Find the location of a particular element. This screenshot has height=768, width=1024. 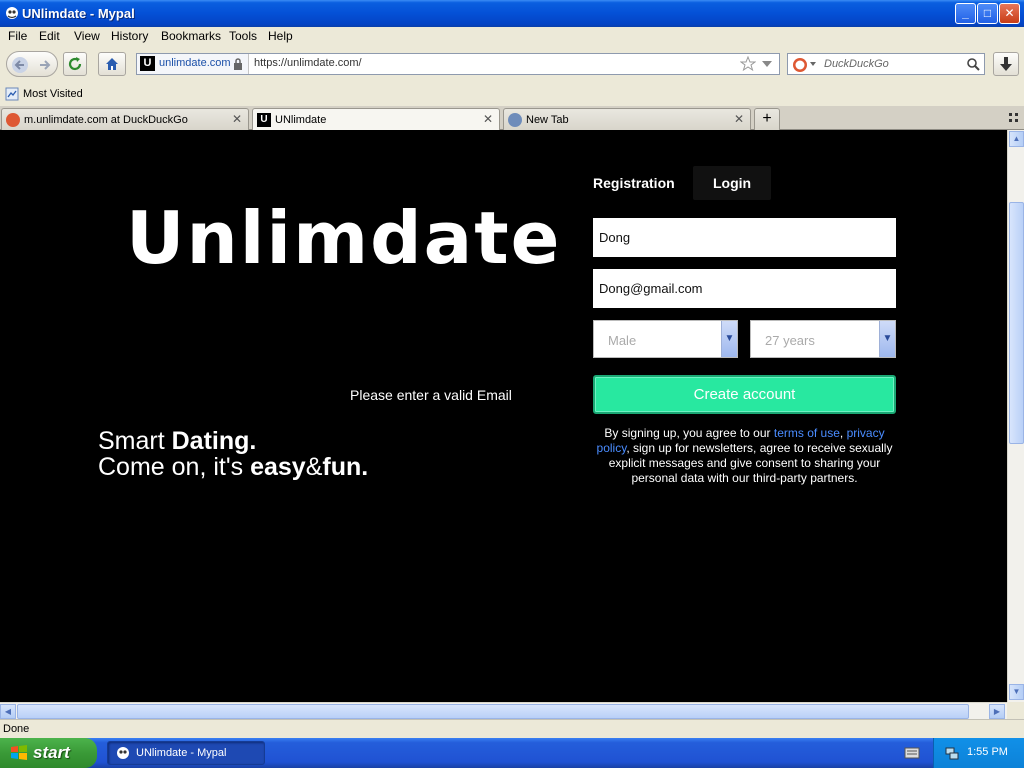

tab-unlimdate: U UNlimdate ✕ is located at coordinates (376, 119).